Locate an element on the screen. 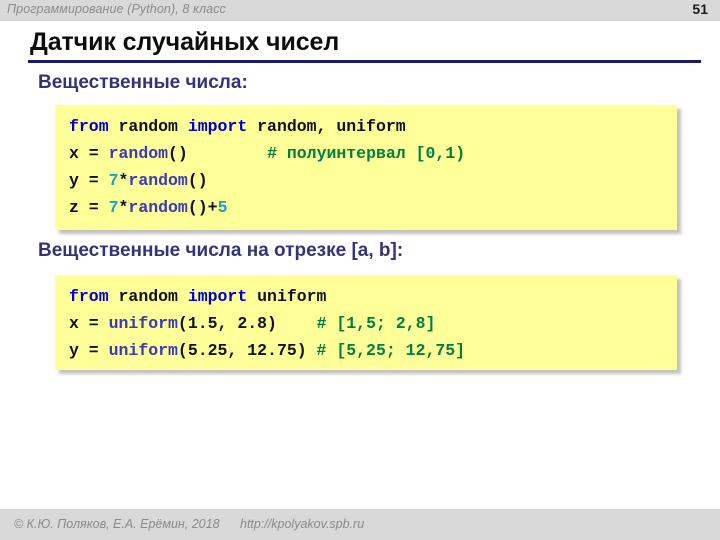 The image size is (720, 540). code-token-plain: (1.5, 2.8) is located at coordinates (227, 323).